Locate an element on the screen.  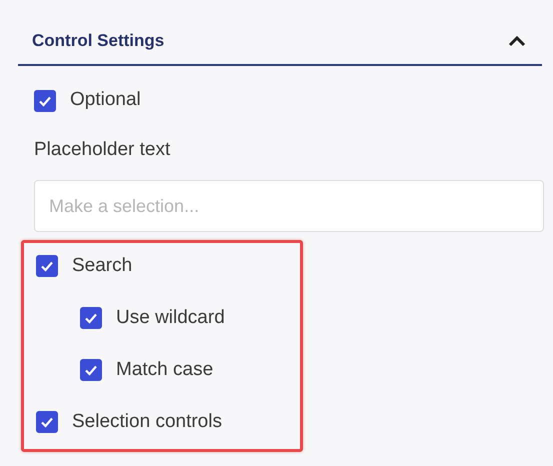
checkbox-label: Match case is located at coordinates (165, 370).